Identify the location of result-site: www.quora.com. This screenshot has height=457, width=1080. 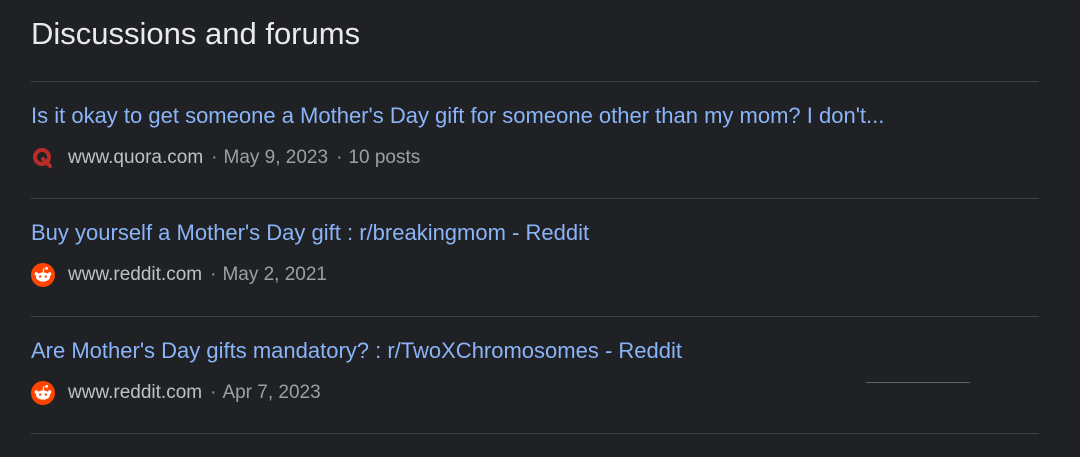
(136, 157).